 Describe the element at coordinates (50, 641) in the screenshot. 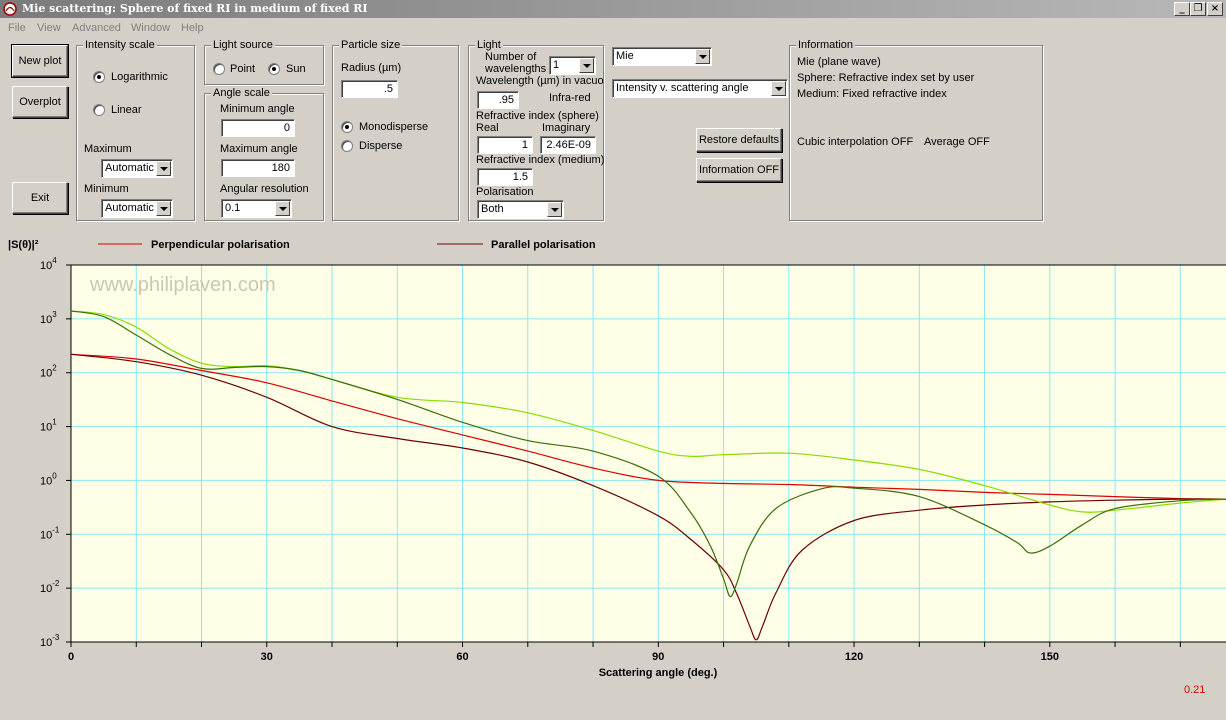

I see `y-tick-label: 10-3` at that location.